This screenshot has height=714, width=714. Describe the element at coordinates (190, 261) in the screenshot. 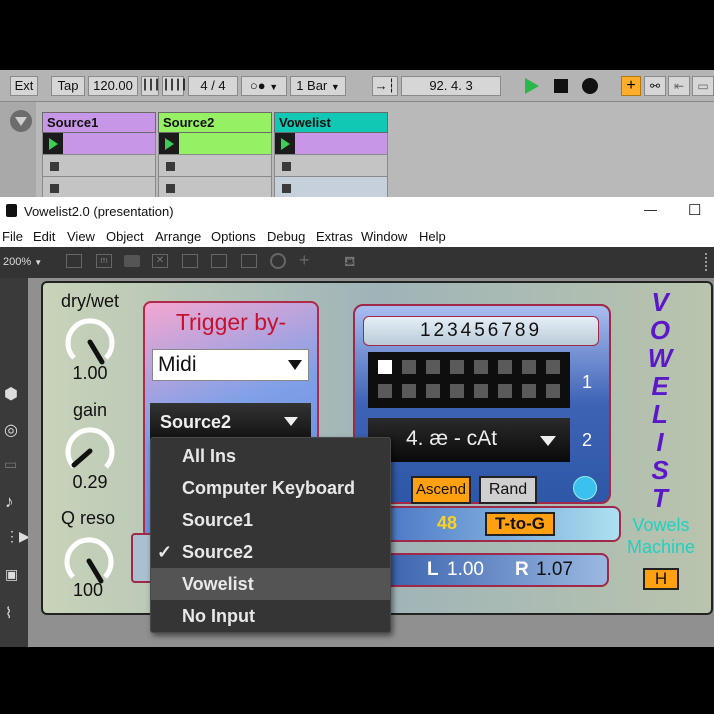

I see `button-icon` at that location.